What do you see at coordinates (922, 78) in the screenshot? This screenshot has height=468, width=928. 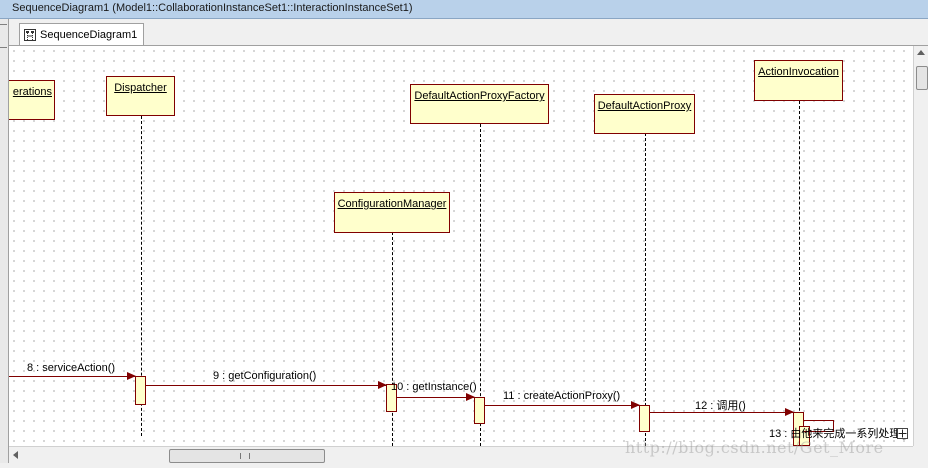 I see `vertical-scroll-thumb` at bounding box center [922, 78].